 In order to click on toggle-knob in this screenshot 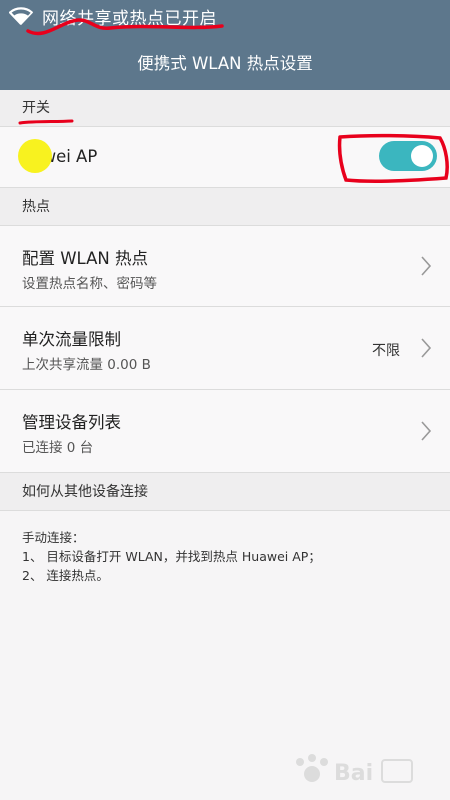, I will do `click(422, 156)`.